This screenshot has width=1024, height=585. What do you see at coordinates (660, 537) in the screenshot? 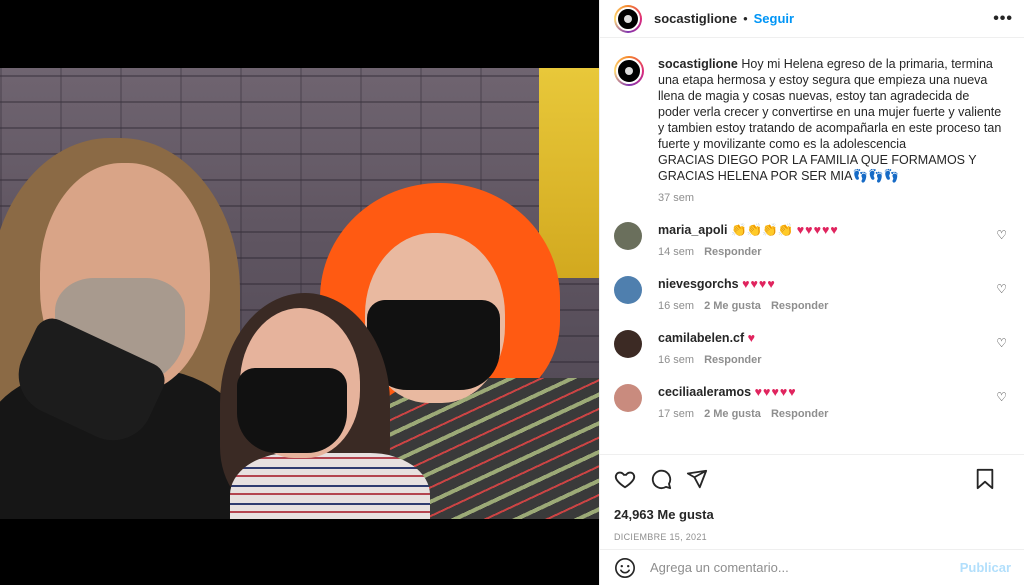
I see `post-date: DICIEMBRE 15, 2021` at bounding box center [660, 537].